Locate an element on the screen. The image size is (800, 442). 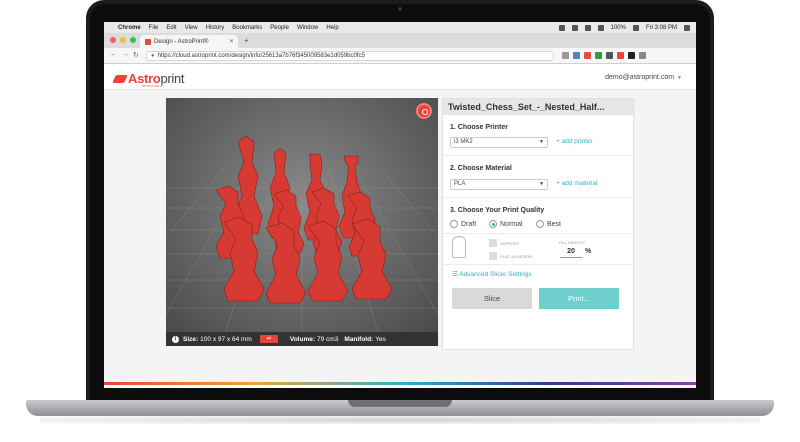
footer-color-bar is located at coordinates (400, 383).